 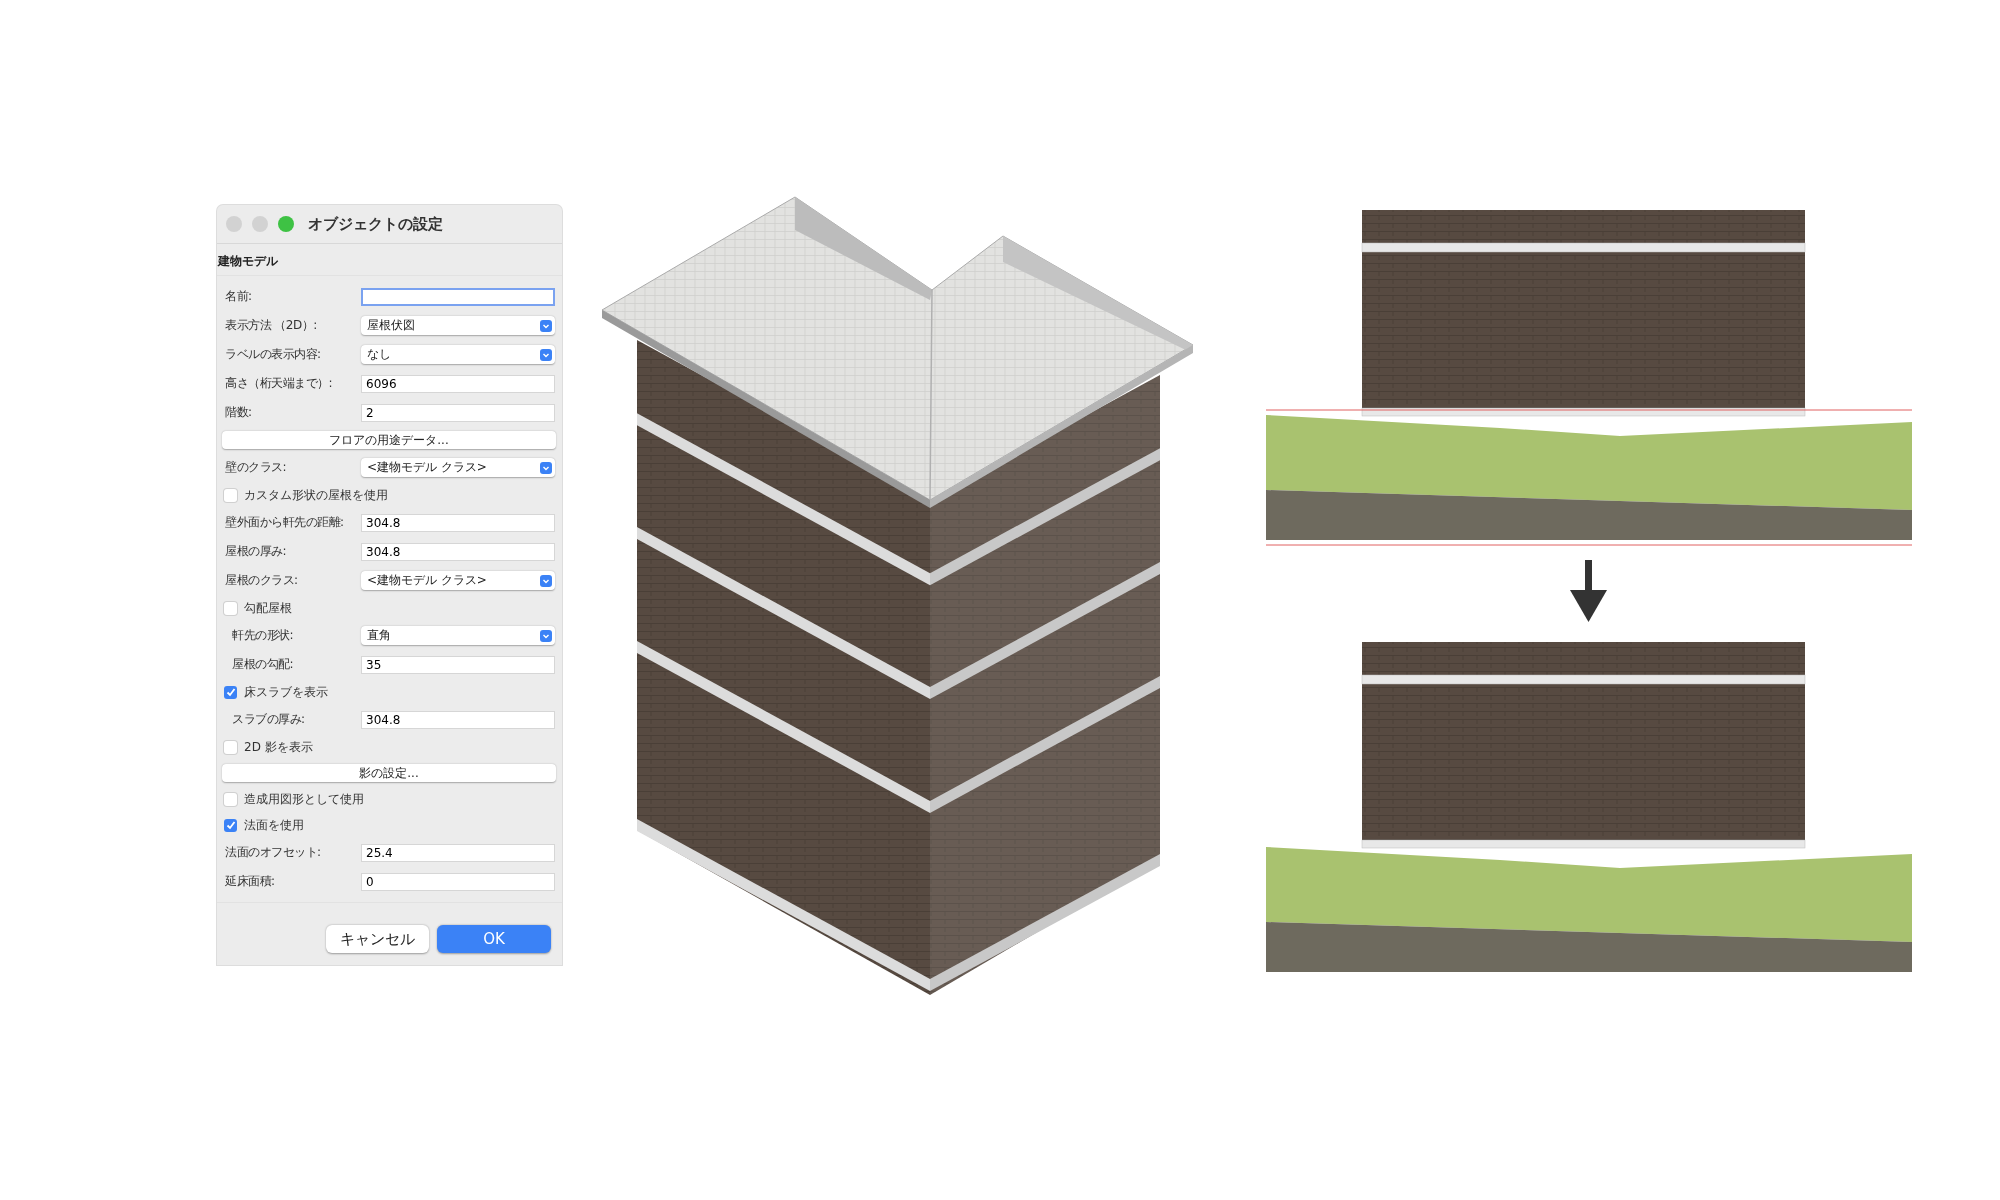 What do you see at coordinates (458, 664) in the screenshot?
I see `input-field: 35` at bounding box center [458, 664].